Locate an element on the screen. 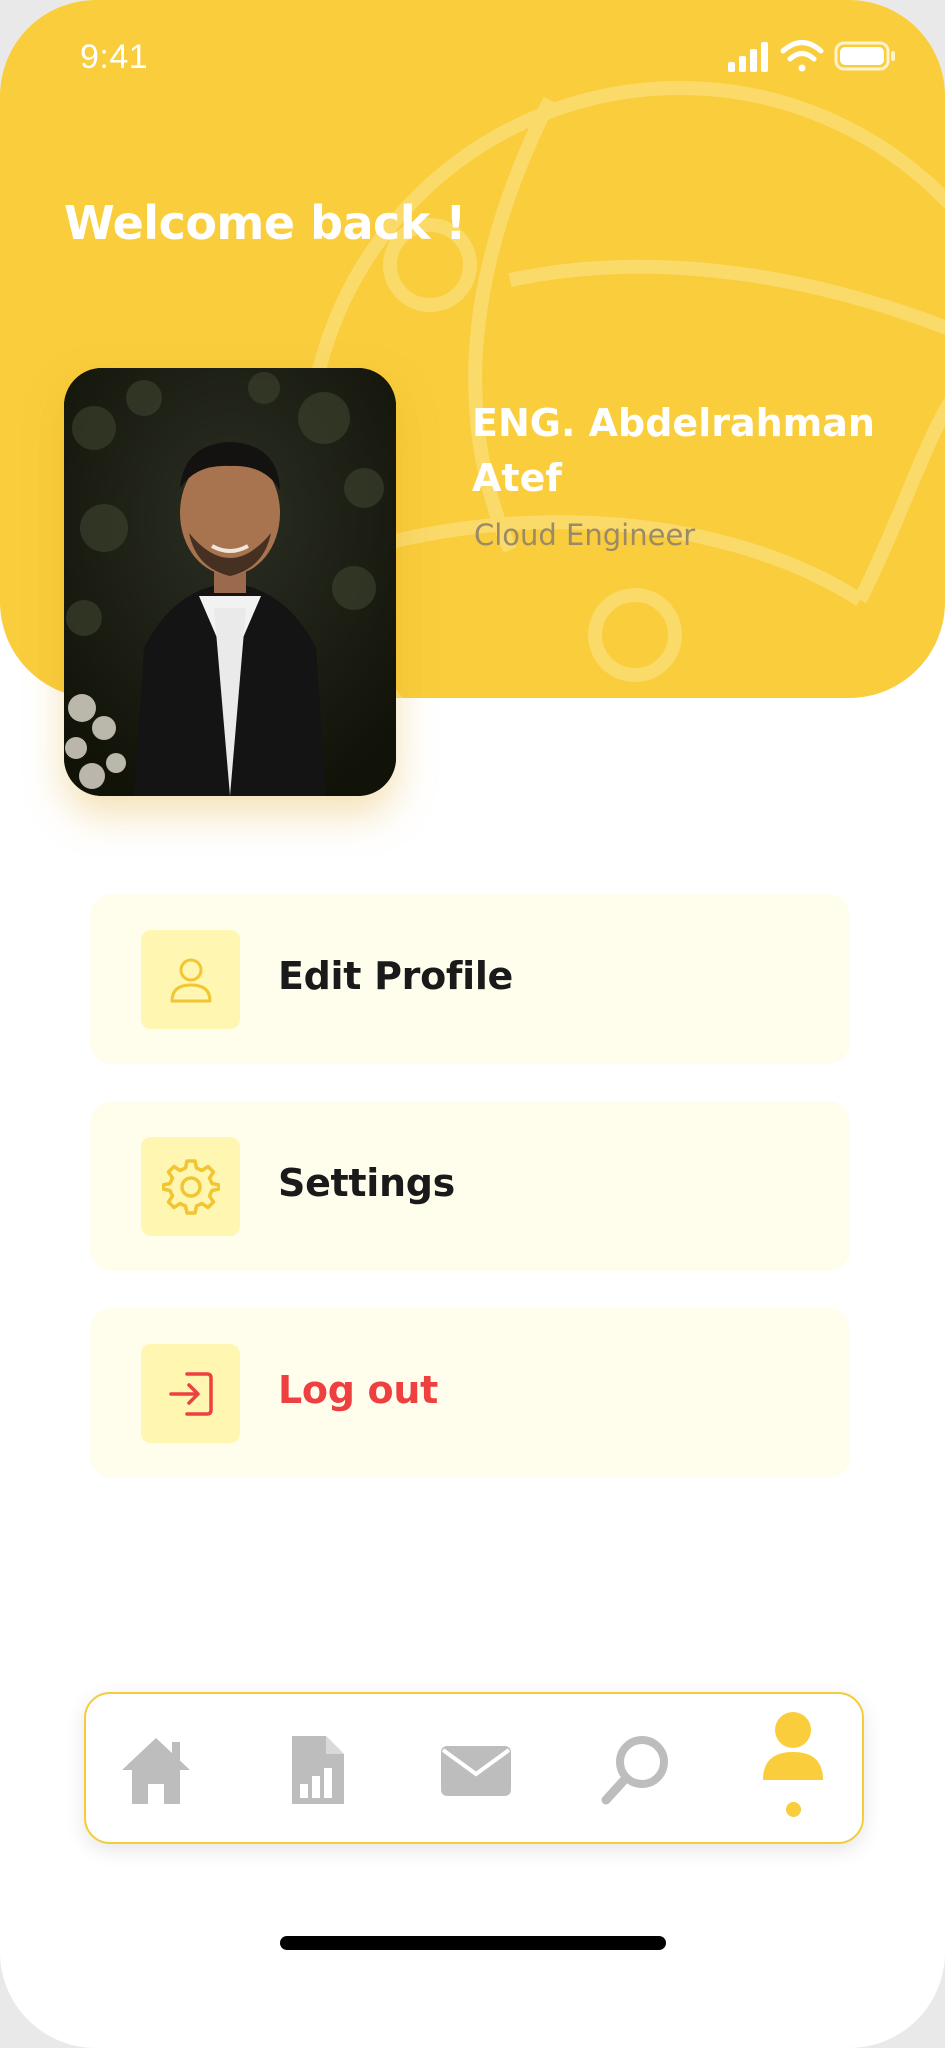 This screenshot has height=2048, width=945. gear-icon is located at coordinates (190, 1186).